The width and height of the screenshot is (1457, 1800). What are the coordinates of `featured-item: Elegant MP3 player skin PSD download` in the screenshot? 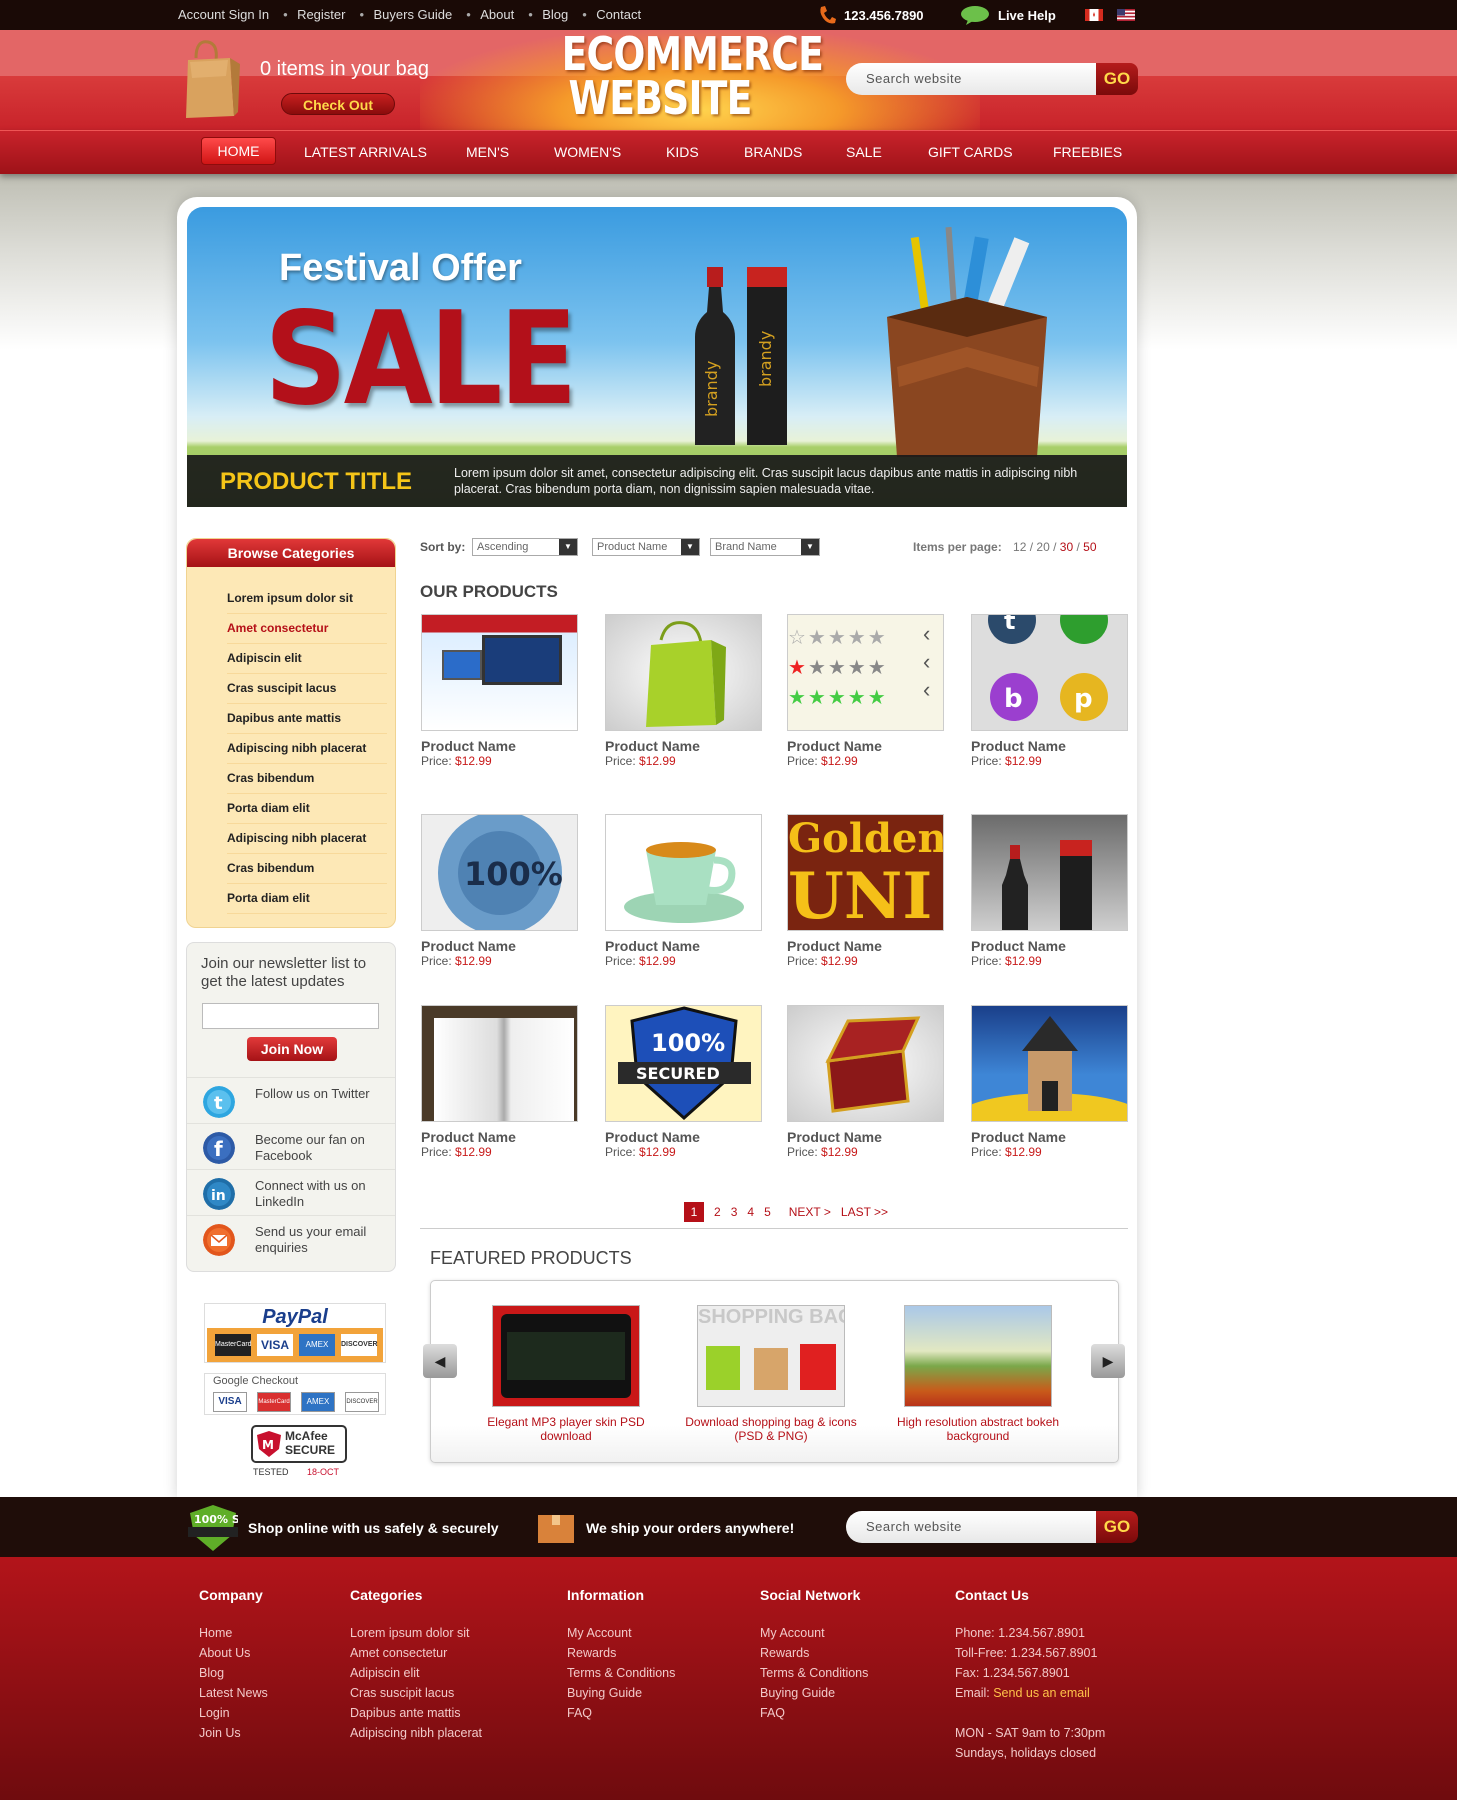 It's located at (566, 1374).